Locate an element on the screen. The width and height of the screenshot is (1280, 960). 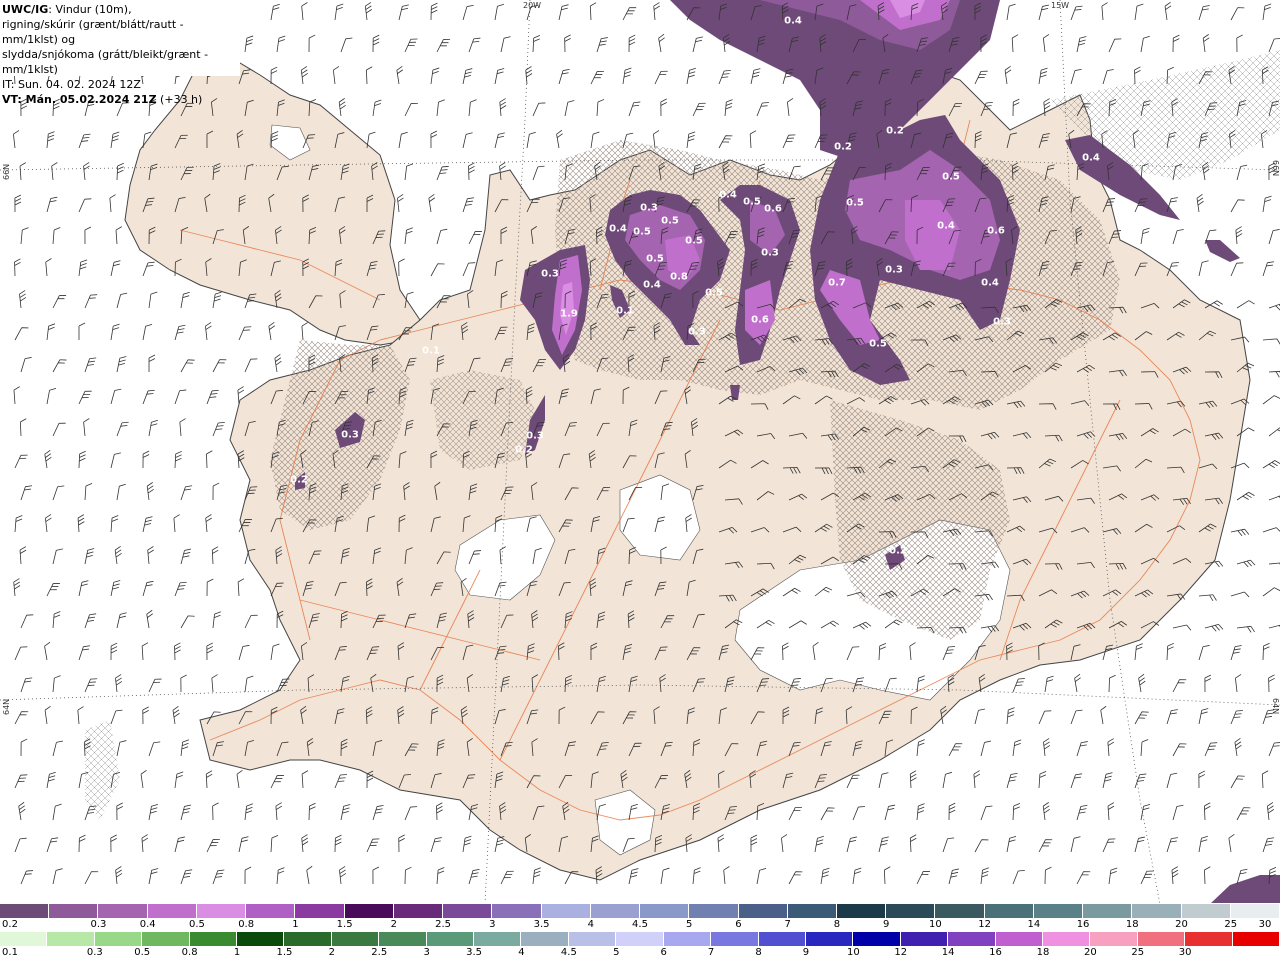
legend-tick-label: 5 is located at coordinates (616, 952).